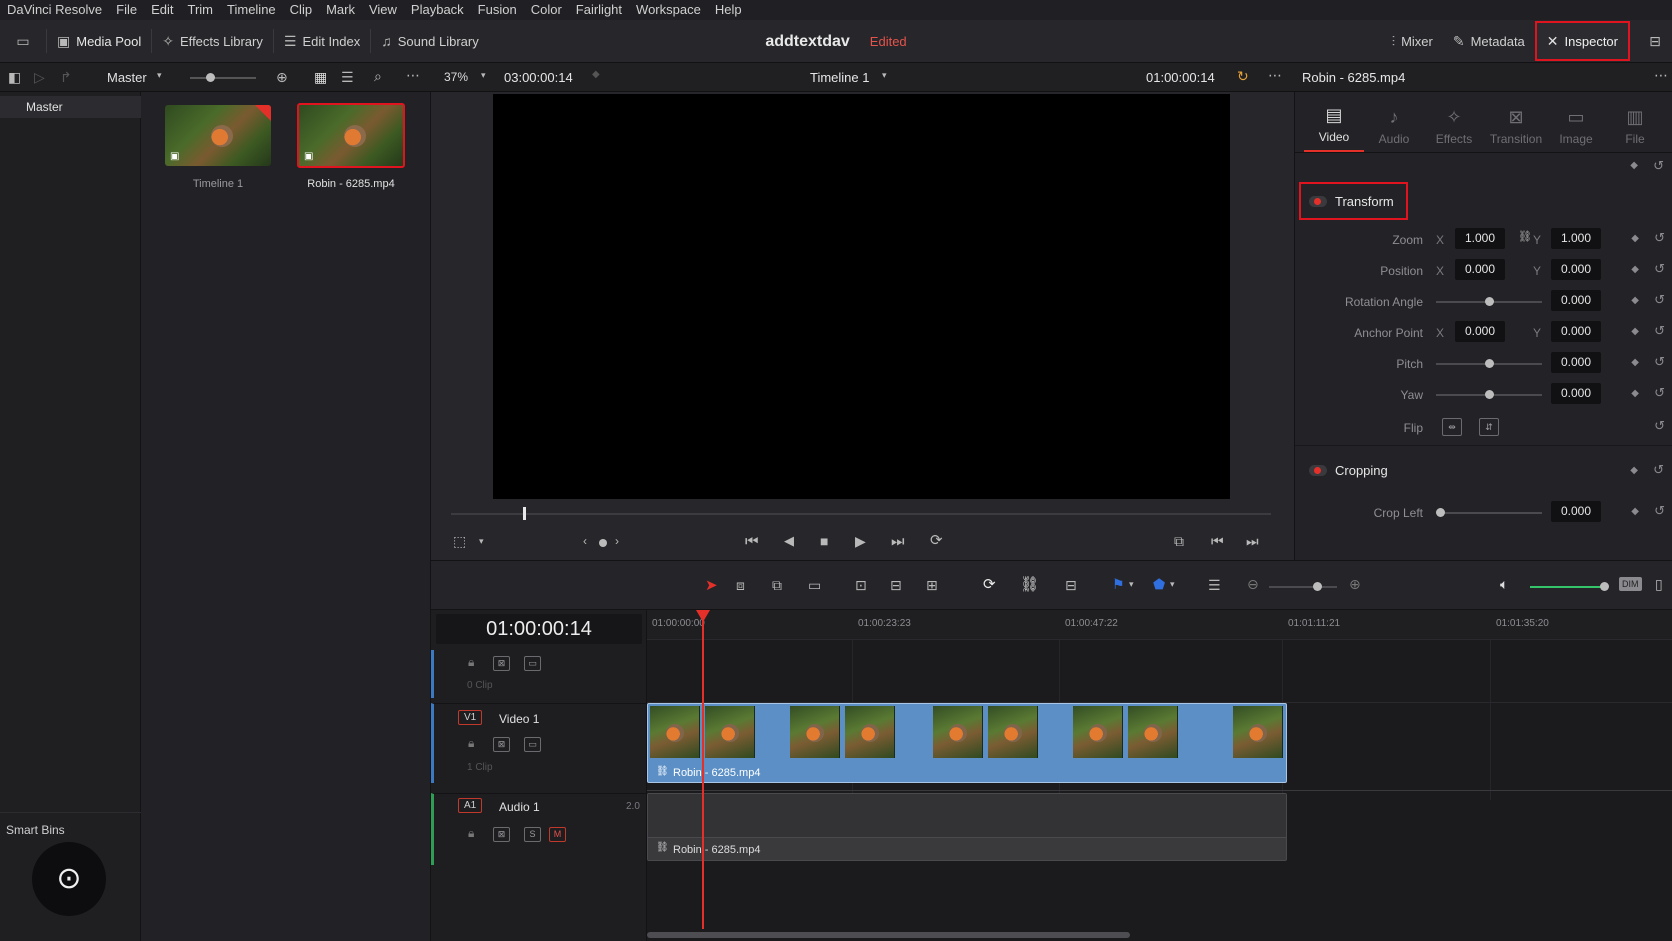 This screenshot has width=1672, height=941. What do you see at coordinates (519, 807) in the screenshot?
I see `audio-track-name: Audio 1` at bounding box center [519, 807].